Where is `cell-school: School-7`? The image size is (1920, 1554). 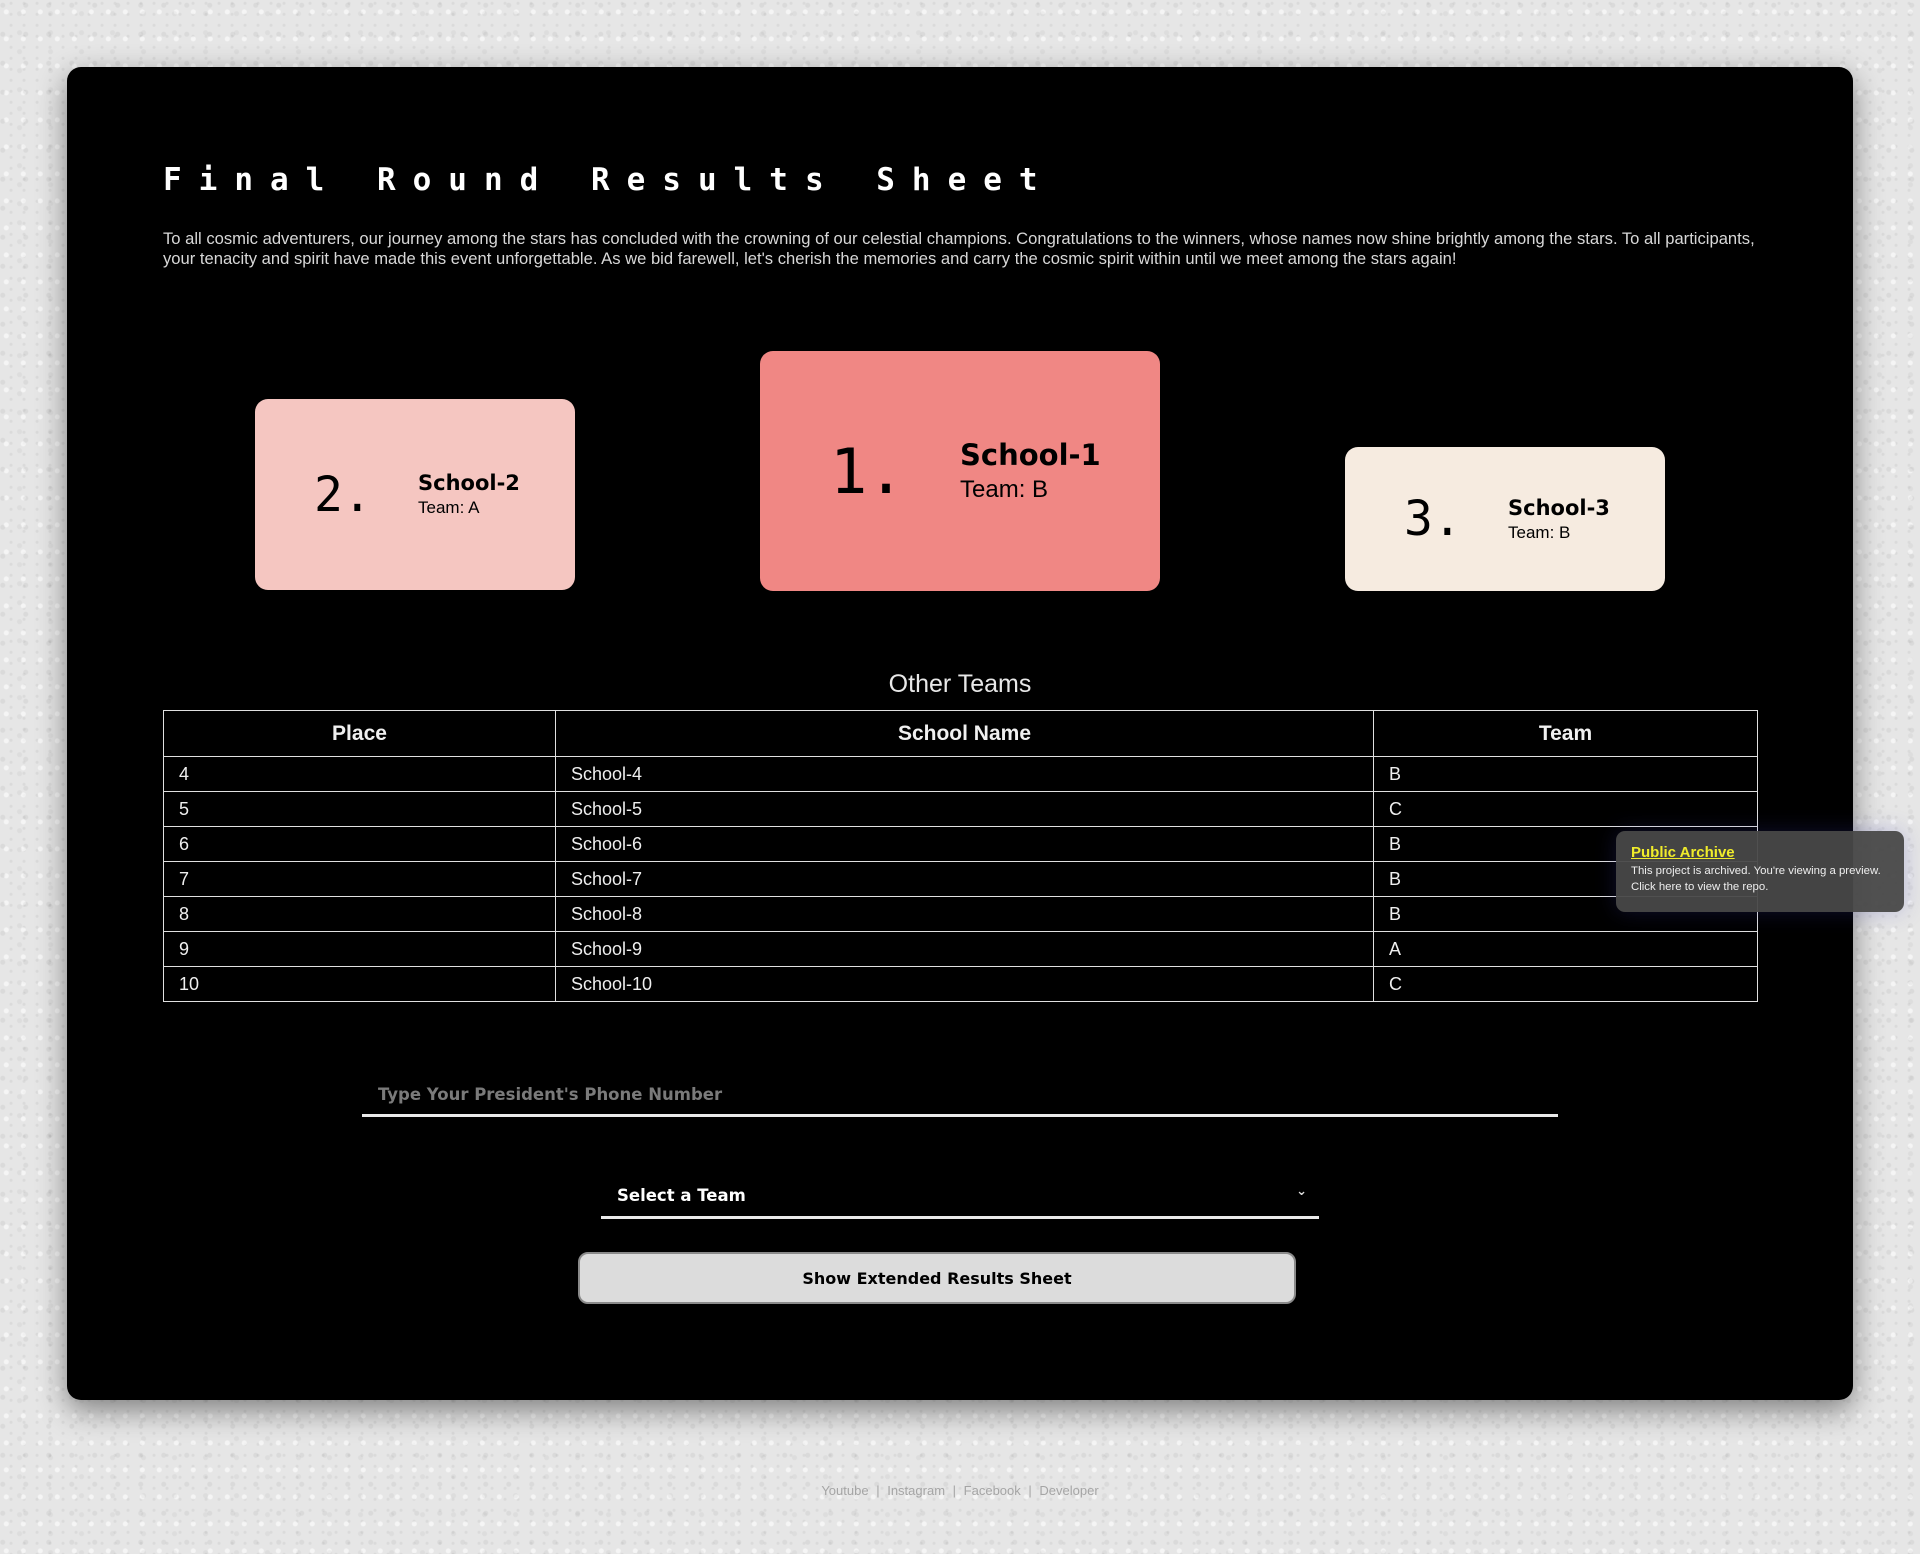
cell-school: School-7 is located at coordinates (964, 879).